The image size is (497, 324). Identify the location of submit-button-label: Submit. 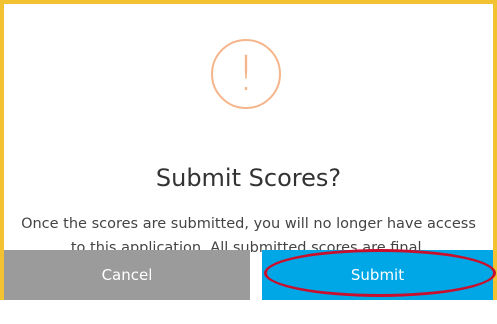
(377, 275).